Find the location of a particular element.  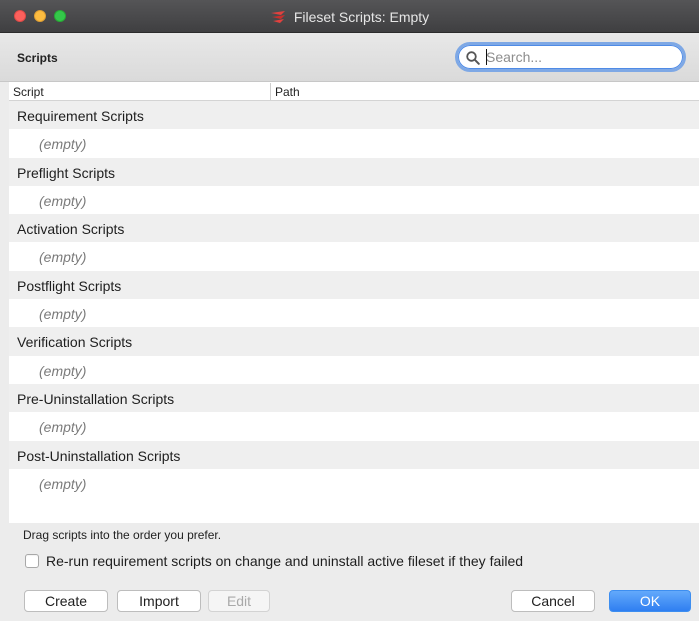

search-input is located at coordinates (581, 57).